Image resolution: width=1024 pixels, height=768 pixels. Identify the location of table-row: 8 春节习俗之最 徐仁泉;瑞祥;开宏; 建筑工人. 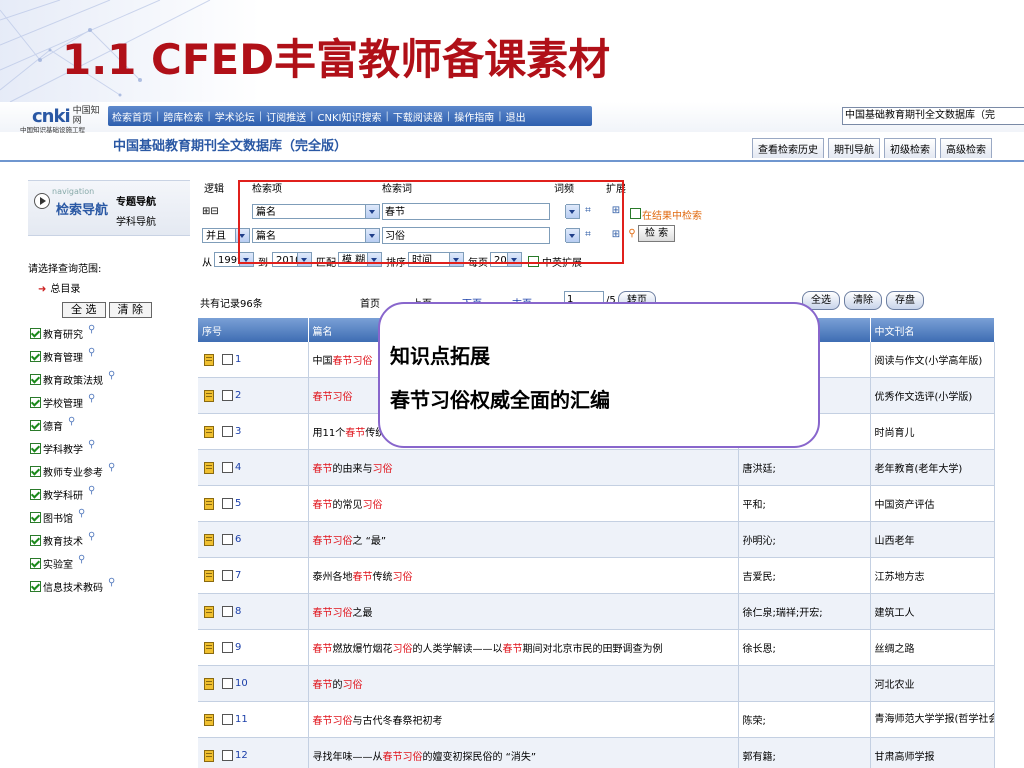
(596, 611).